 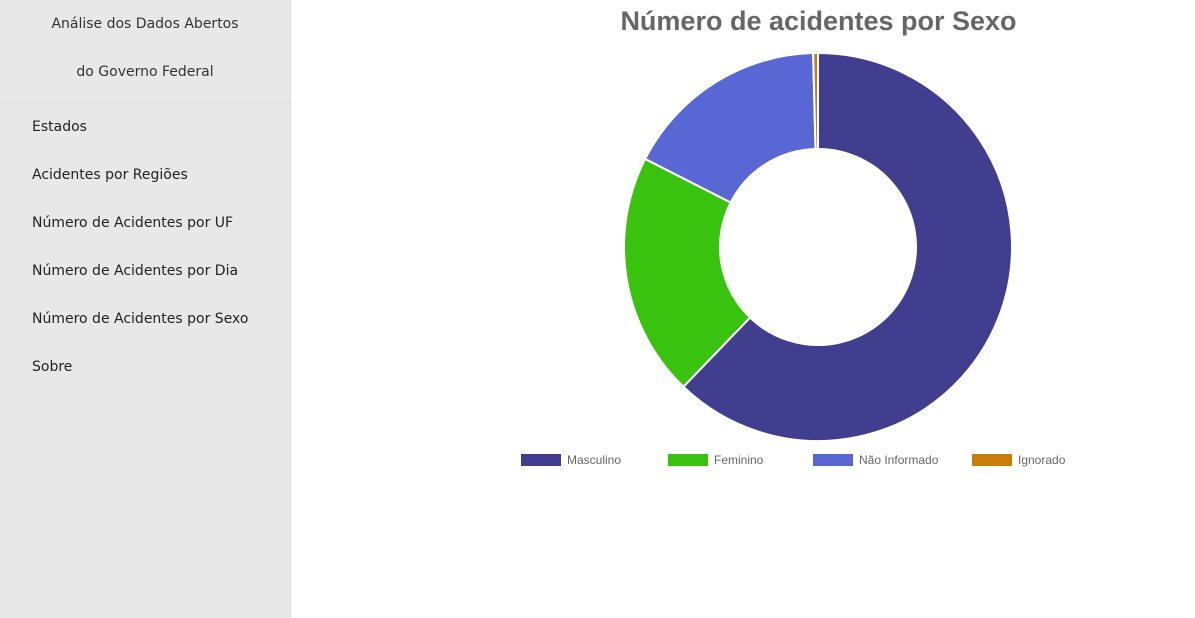 What do you see at coordinates (145, 367) in the screenshot?
I see `nav-sobre: Sobre` at bounding box center [145, 367].